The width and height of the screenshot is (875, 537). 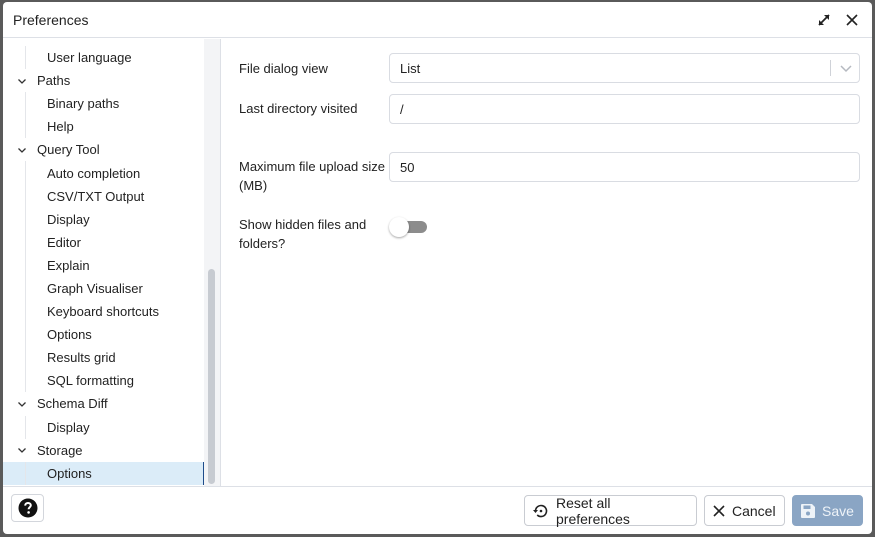 I want to click on tree-item-csv-txt-output: CSV/TXT Output, so click(x=103, y=196).